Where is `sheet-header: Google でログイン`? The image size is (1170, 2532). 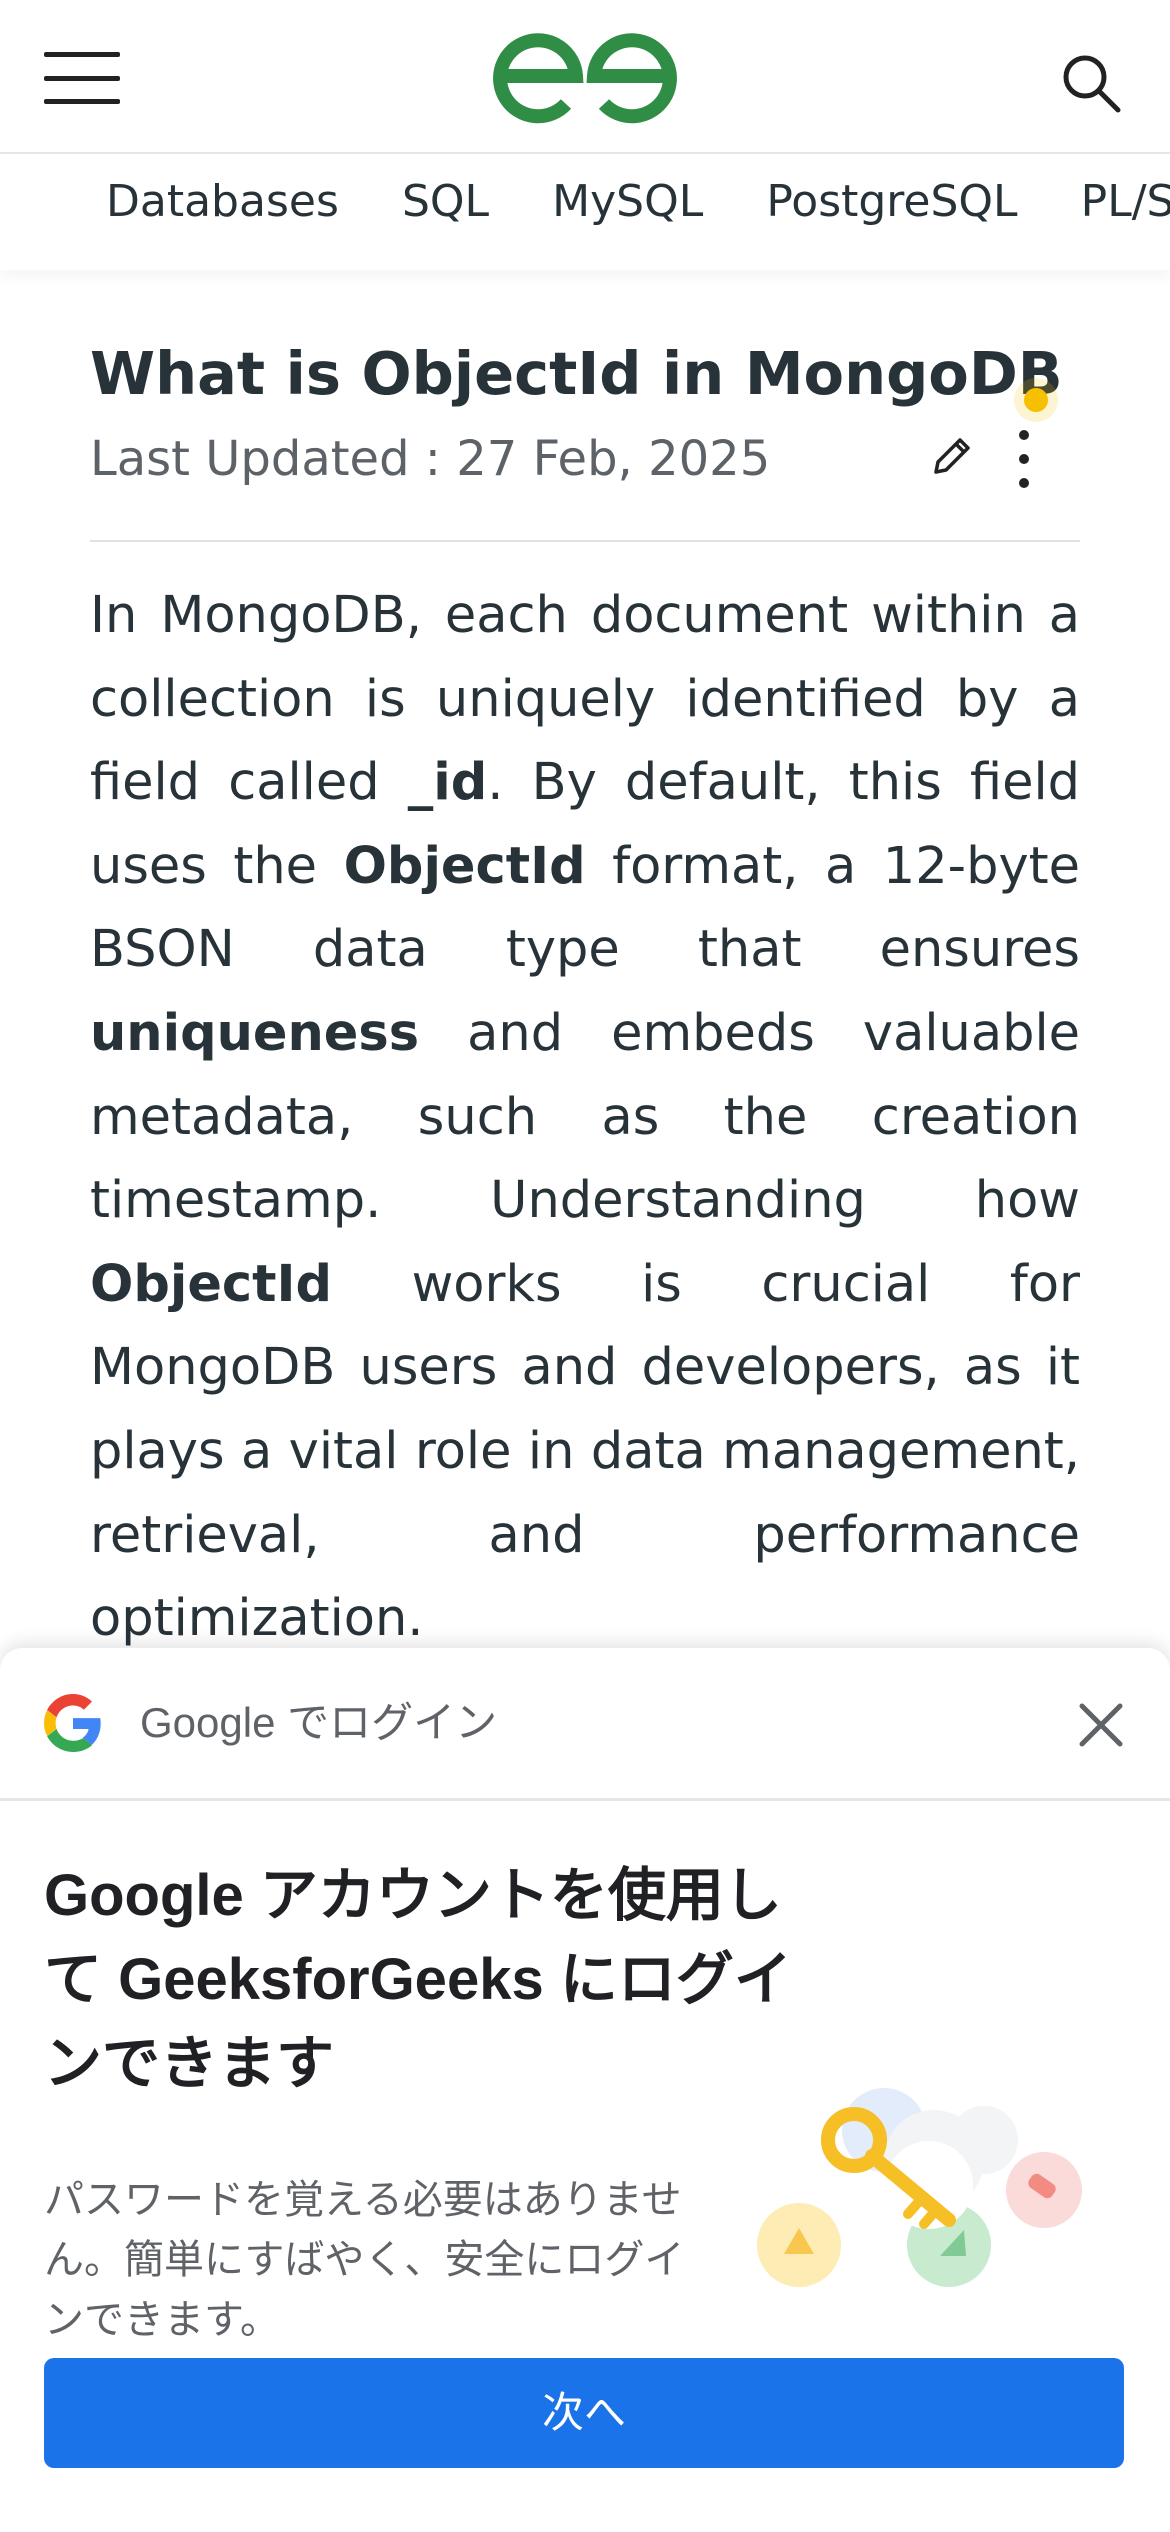 sheet-header: Google でログイン is located at coordinates (585, 1724).